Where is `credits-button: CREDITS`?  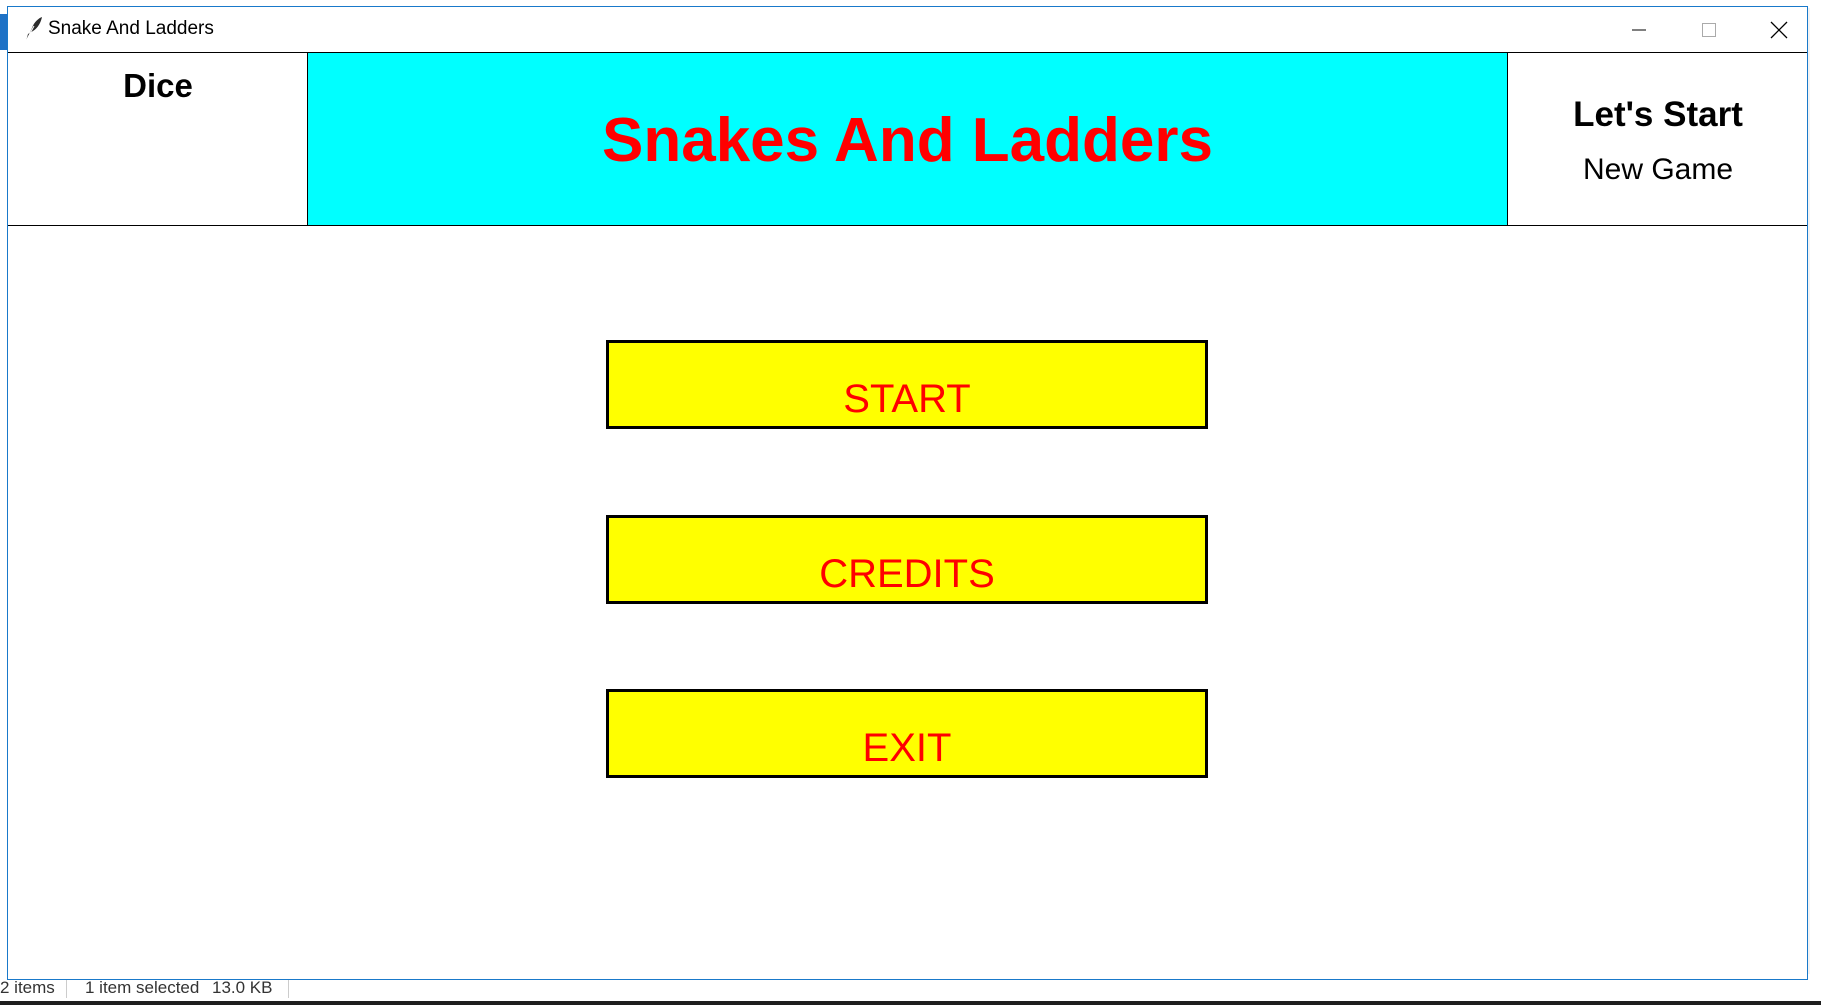
credits-button: CREDITS is located at coordinates (907, 559).